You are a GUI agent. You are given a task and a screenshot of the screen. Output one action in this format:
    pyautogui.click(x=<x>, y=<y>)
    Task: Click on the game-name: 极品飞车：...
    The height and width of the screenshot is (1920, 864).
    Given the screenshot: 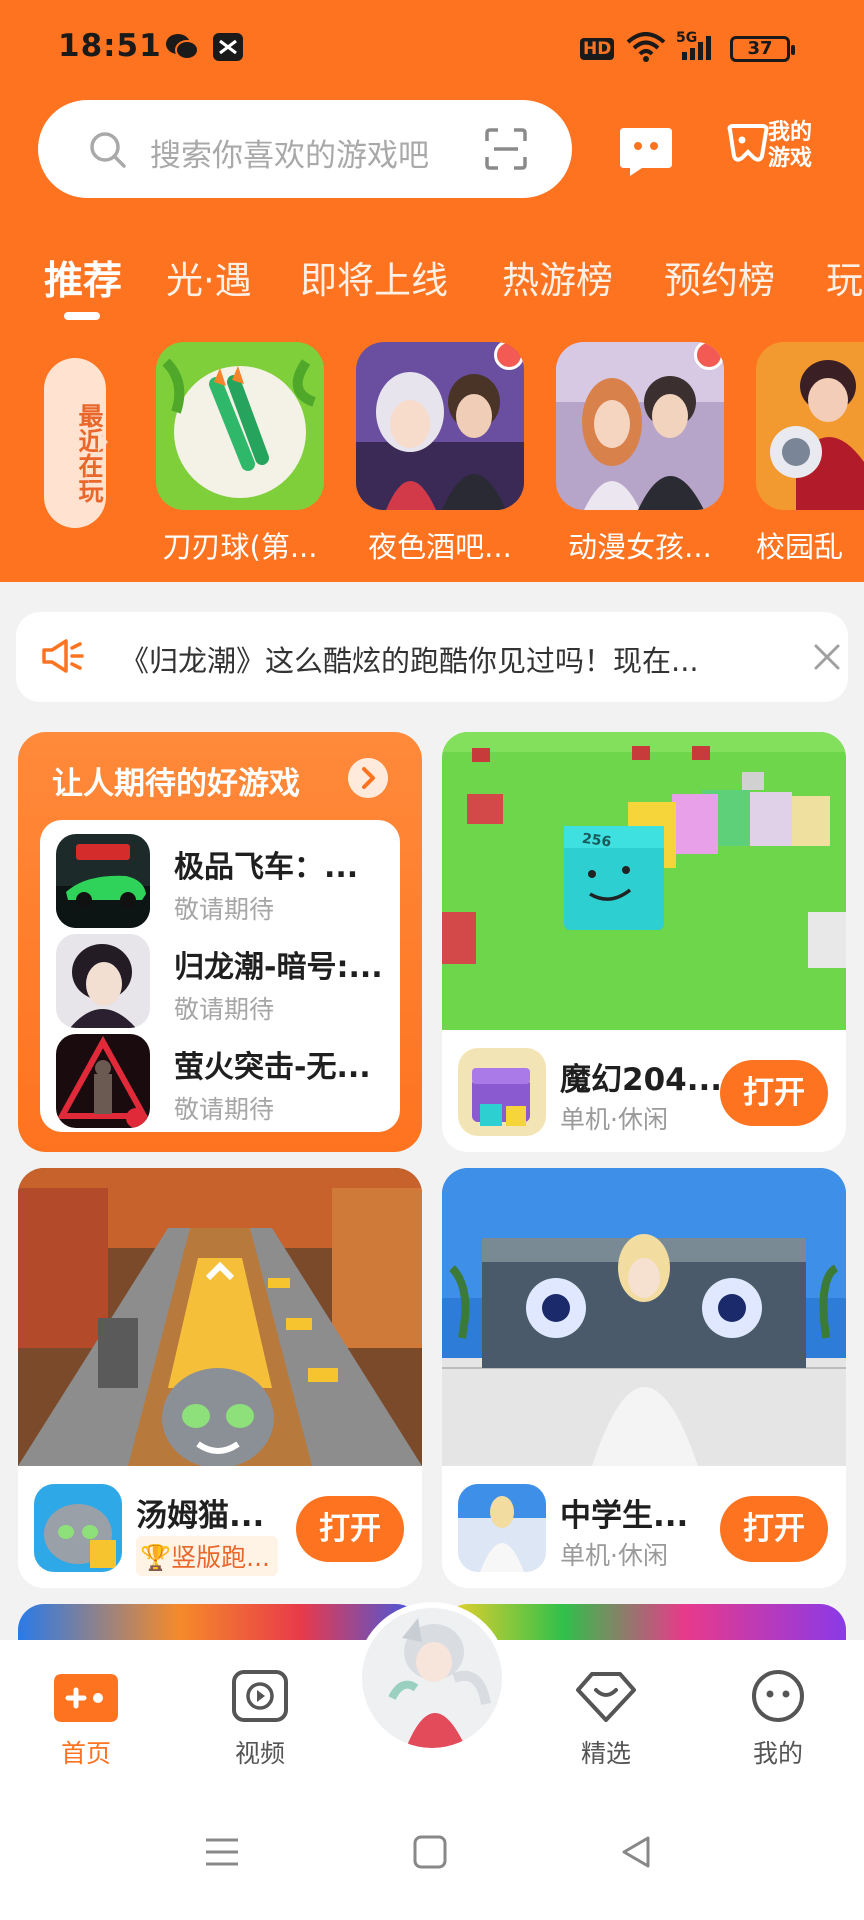 What is the action you would take?
    pyautogui.click(x=266, y=867)
    